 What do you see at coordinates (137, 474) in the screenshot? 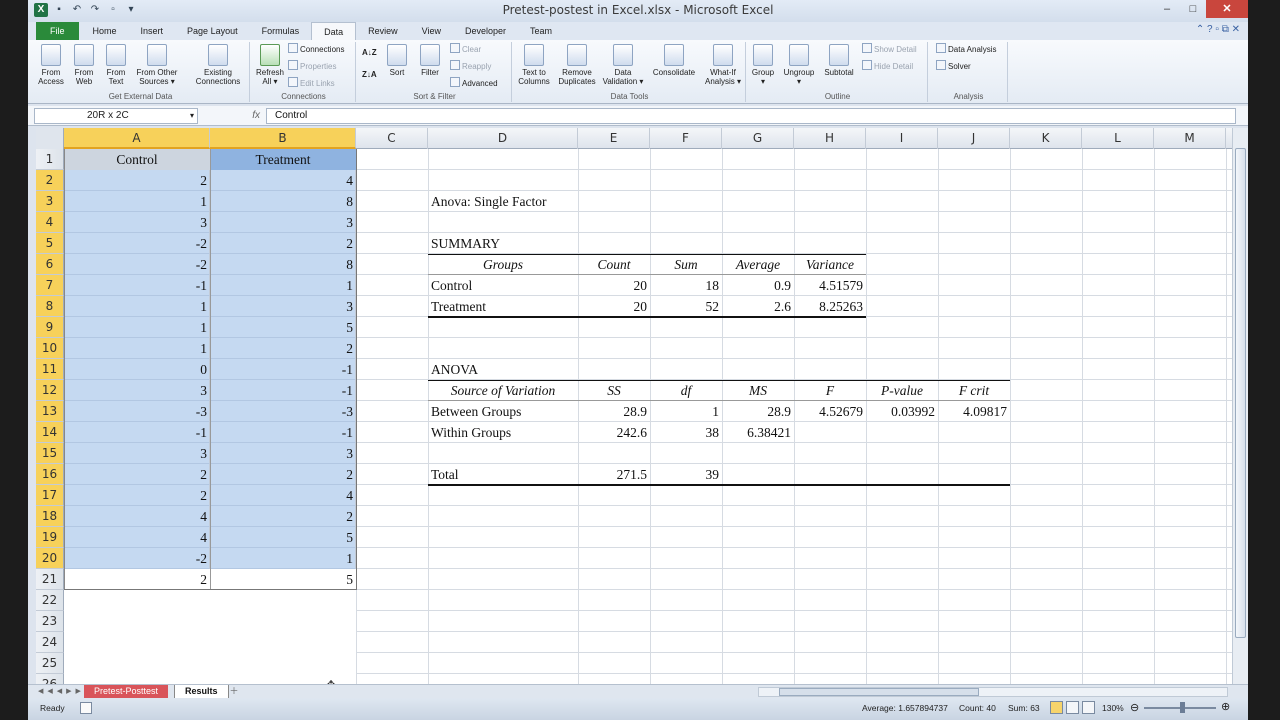
I see `cell-a16: 2` at bounding box center [137, 474].